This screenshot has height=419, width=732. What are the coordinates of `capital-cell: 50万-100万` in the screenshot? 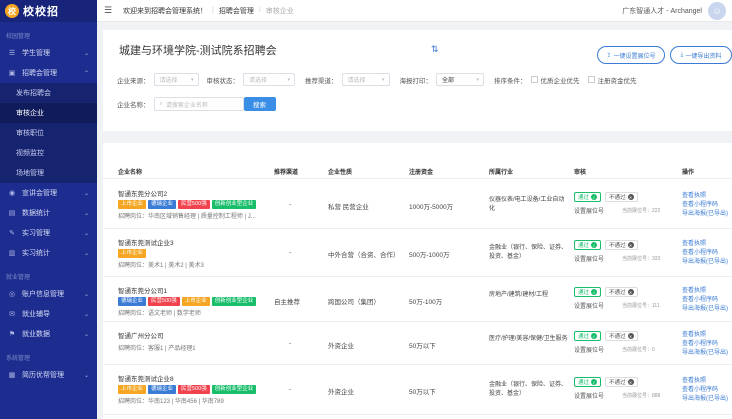 It's located at (426, 302).